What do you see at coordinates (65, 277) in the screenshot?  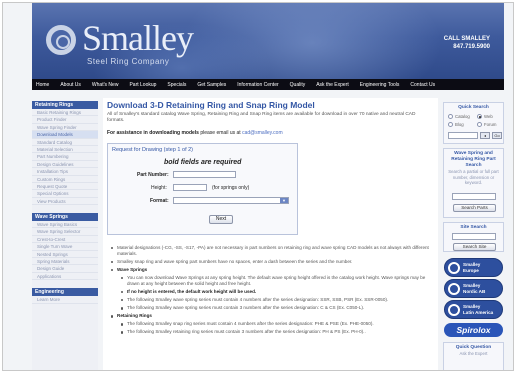 I see `sidebar-item: Applications` at bounding box center [65, 277].